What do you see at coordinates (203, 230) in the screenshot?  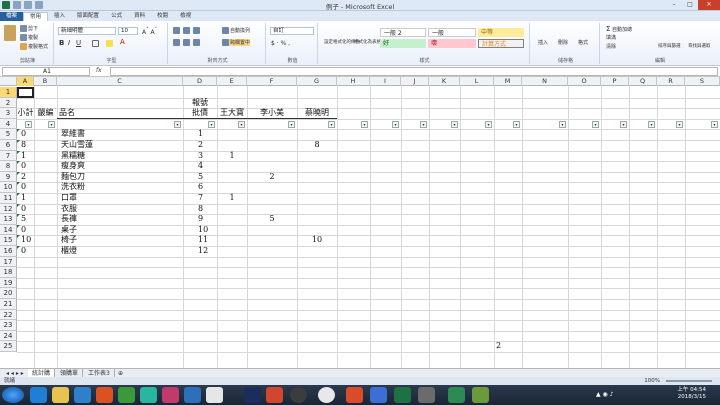 I see `cell-price: 10` at bounding box center [203, 230].